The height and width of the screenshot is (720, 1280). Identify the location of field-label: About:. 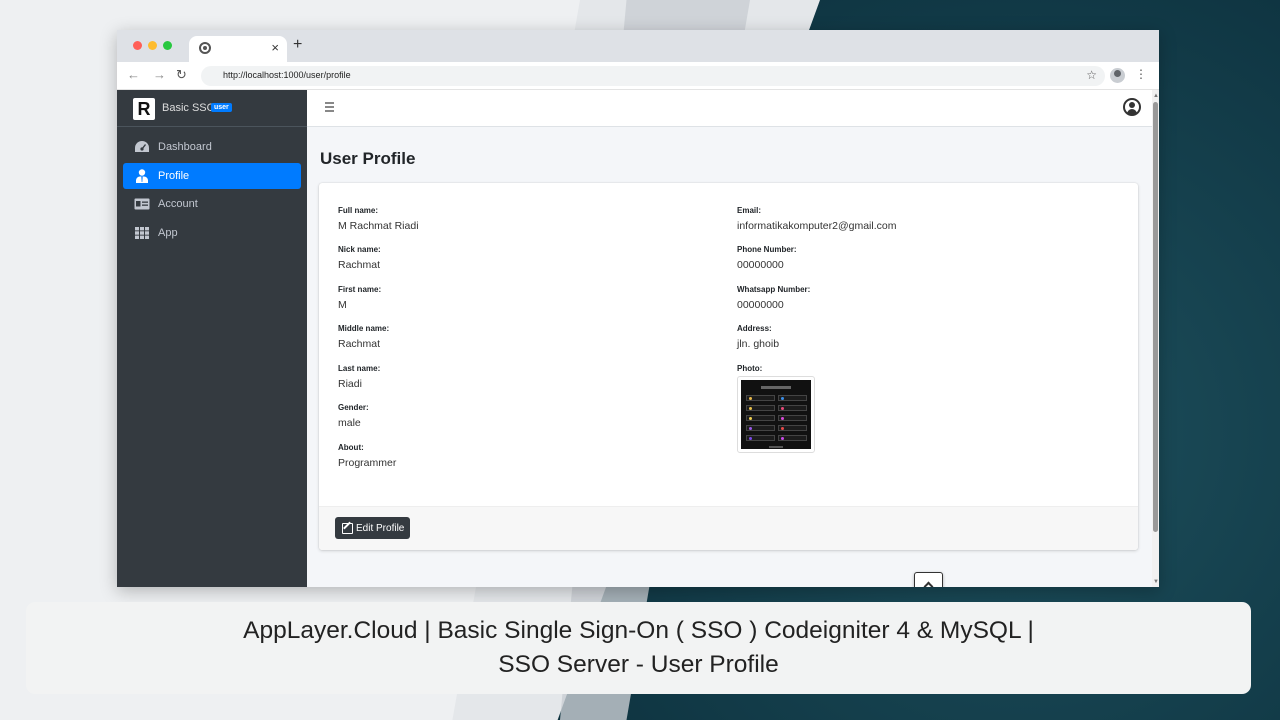
(351, 447).